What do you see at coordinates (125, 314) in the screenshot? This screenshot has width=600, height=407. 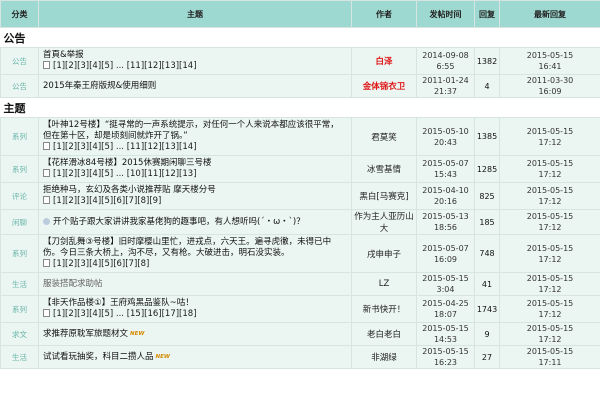 I see `page-numbers: [1][2][3][4][5] ... [15][16][17][18]` at bounding box center [125, 314].